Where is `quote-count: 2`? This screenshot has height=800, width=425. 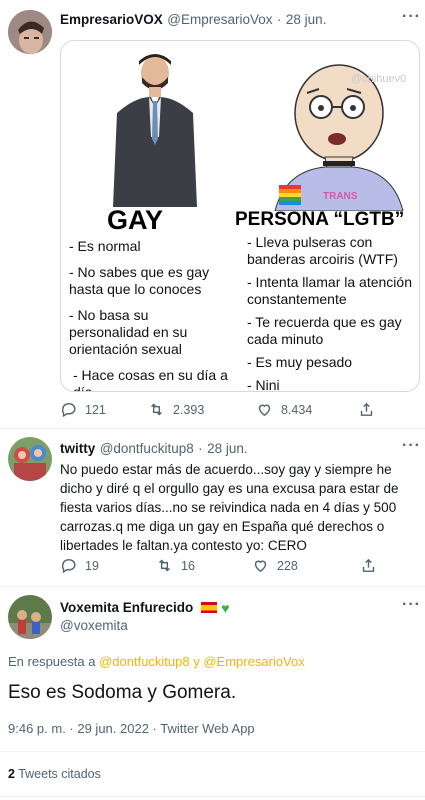
quote-count: 2 is located at coordinates (11, 774).